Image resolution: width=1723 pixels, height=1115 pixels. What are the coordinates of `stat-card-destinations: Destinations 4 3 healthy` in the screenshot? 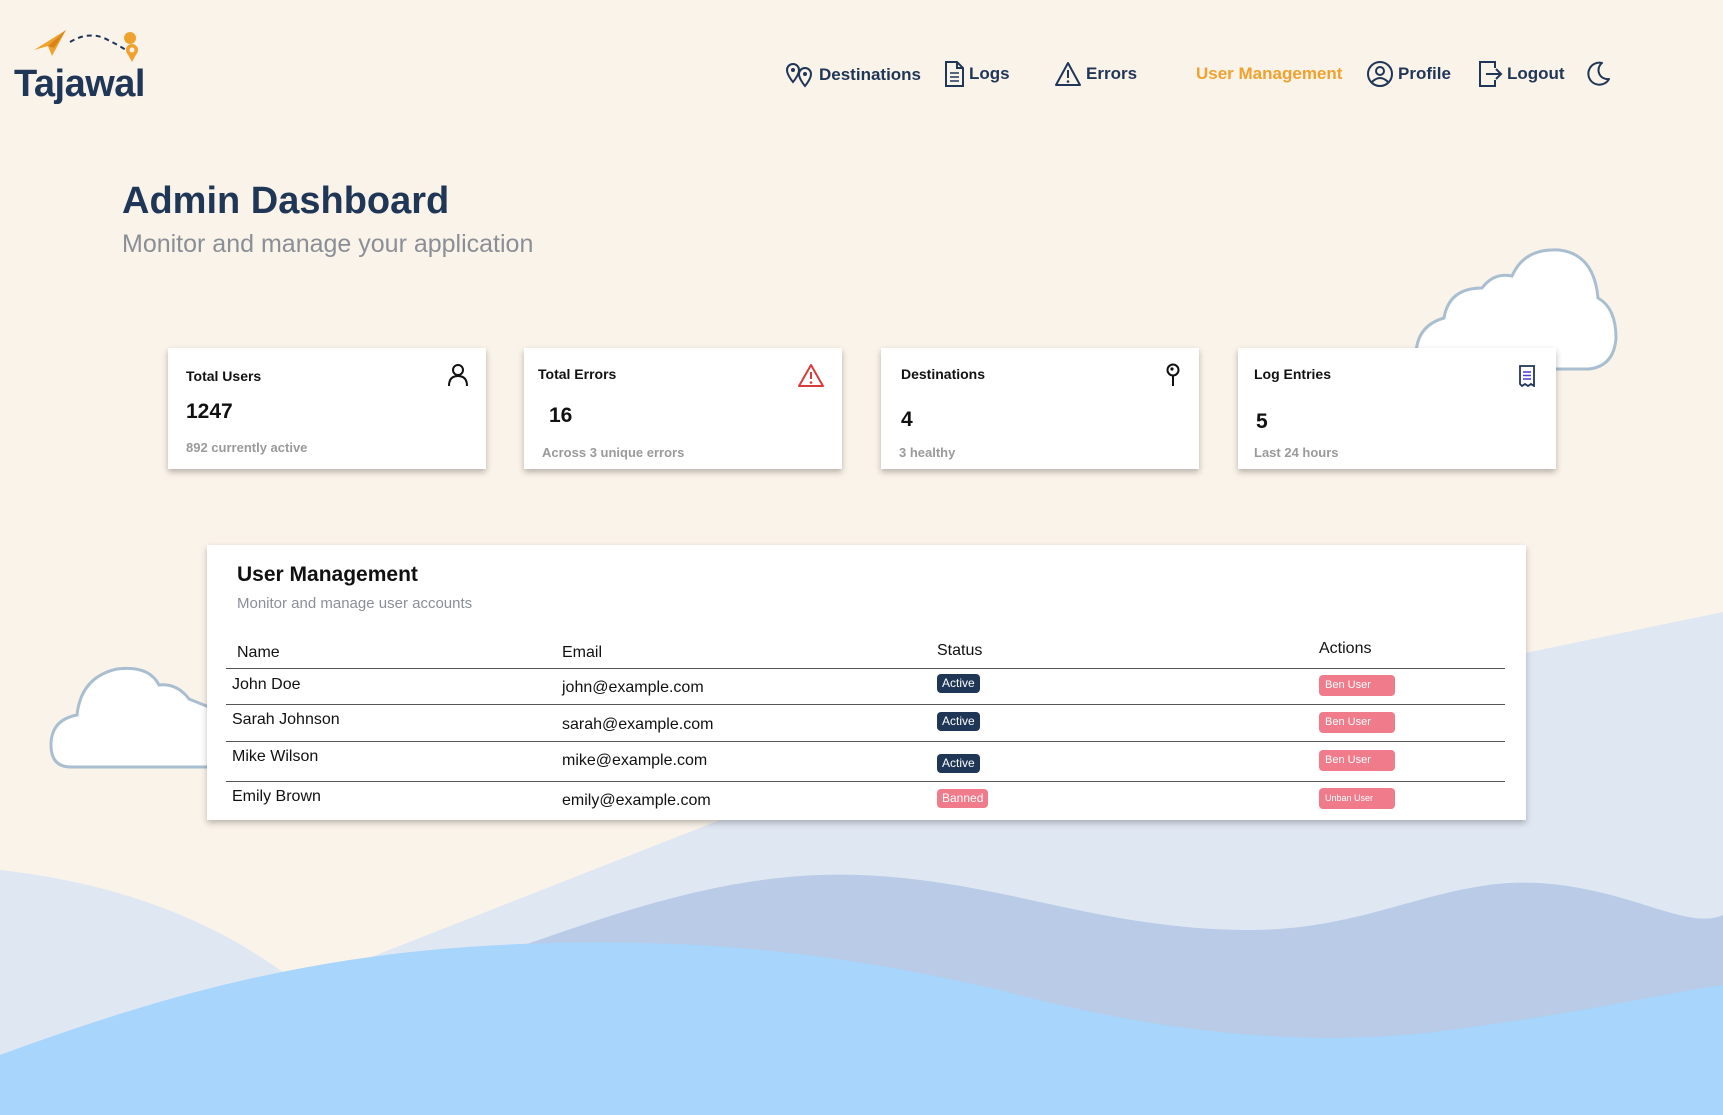 It's located at (1040, 408).